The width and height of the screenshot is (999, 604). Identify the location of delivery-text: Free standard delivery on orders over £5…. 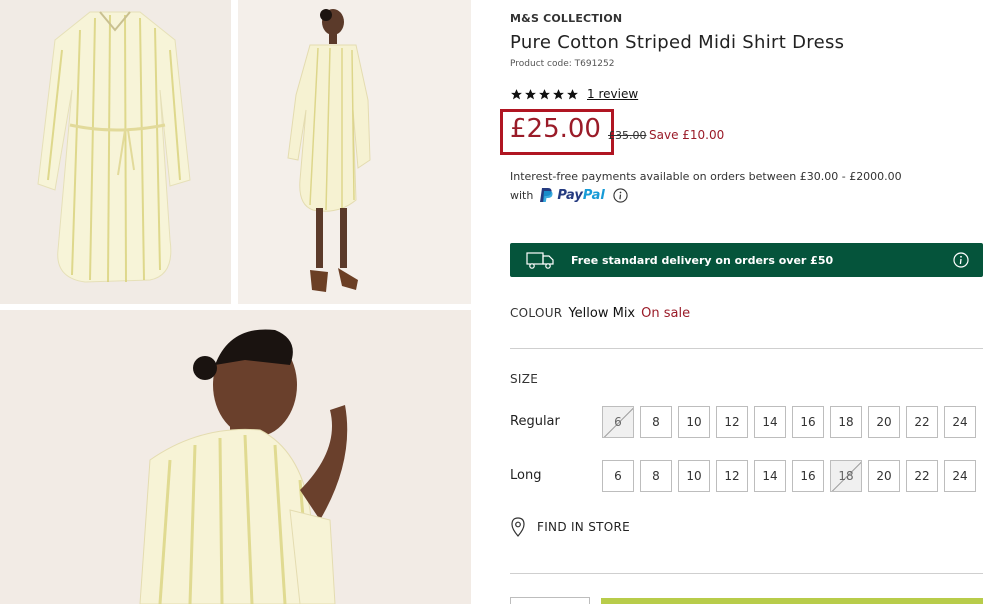
(702, 260).